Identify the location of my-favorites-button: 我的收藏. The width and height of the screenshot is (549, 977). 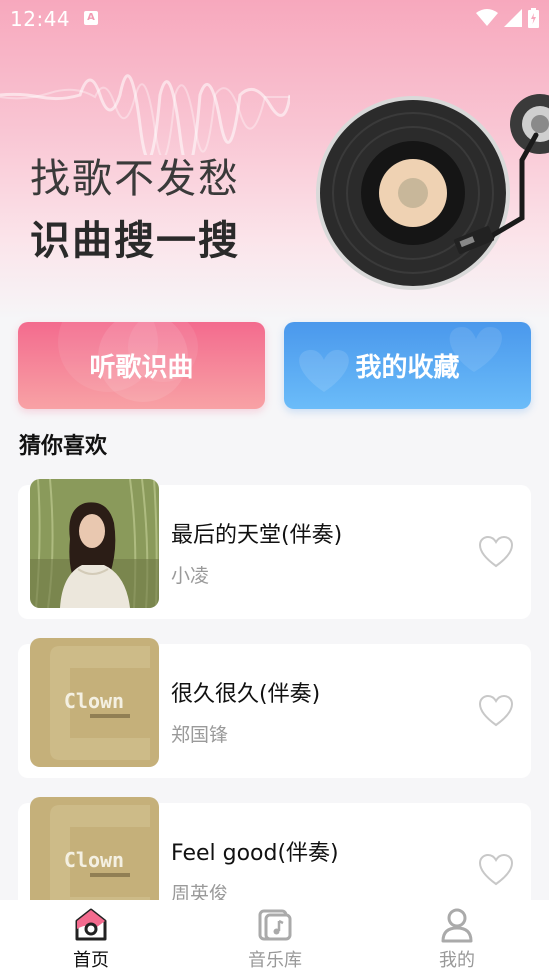
(407, 365).